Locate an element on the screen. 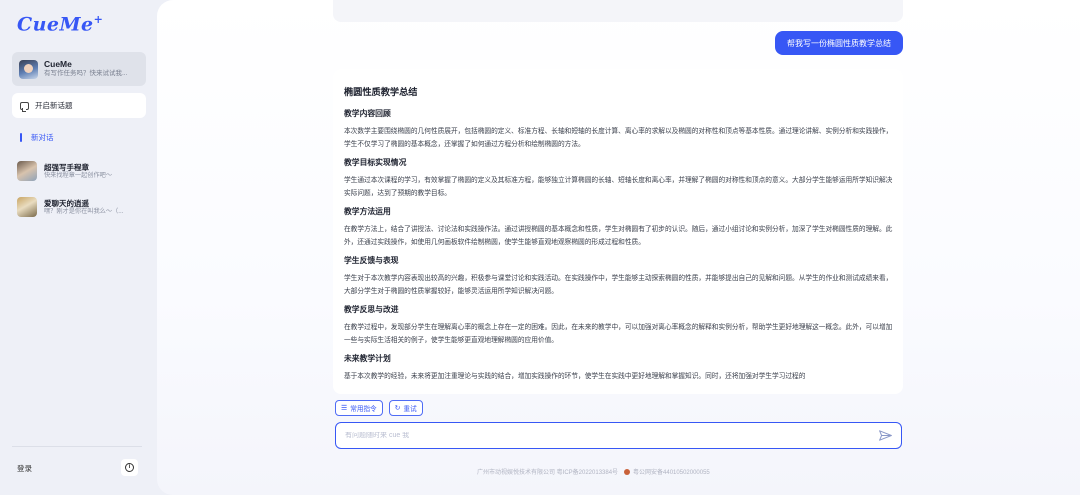  send-icon is located at coordinates (885, 435).